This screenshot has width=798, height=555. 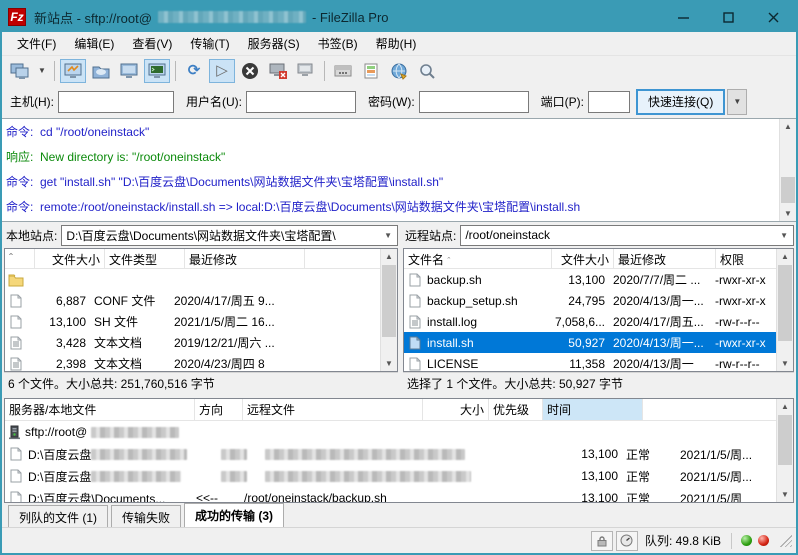 What do you see at coordinates (681, 101) in the screenshot?
I see `quickconnect-button: 快速连接(Q)` at bounding box center [681, 101].